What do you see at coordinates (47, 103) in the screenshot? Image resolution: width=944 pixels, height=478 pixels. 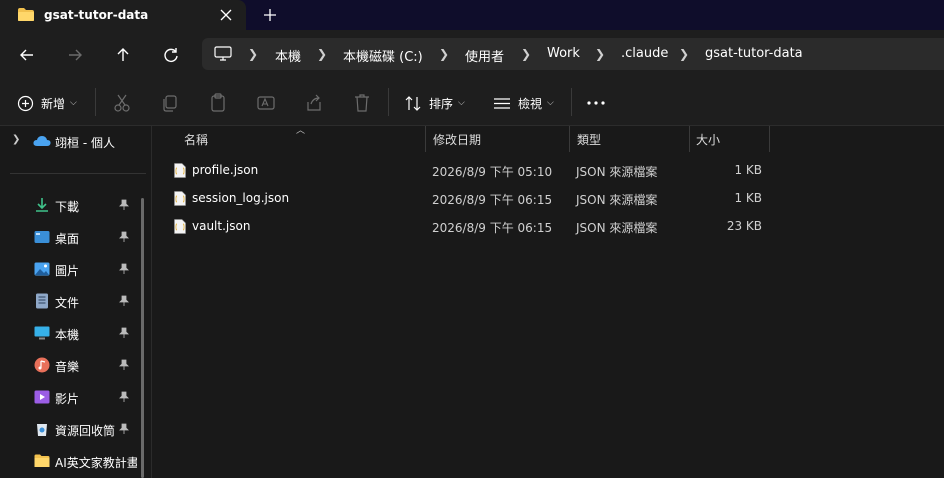 I see `new-button: 新增 ⌵` at bounding box center [47, 103].